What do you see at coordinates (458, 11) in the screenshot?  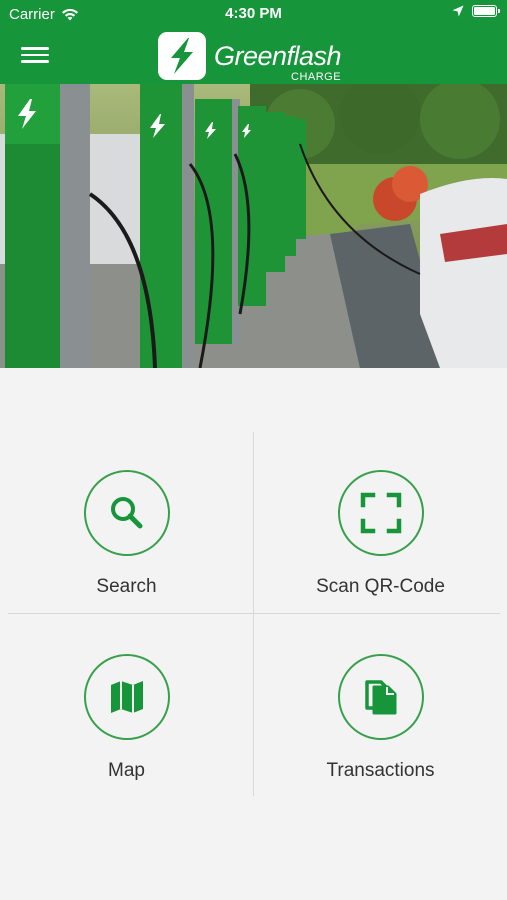 I see `location-arrow-icon` at bounding box center [458, 11].